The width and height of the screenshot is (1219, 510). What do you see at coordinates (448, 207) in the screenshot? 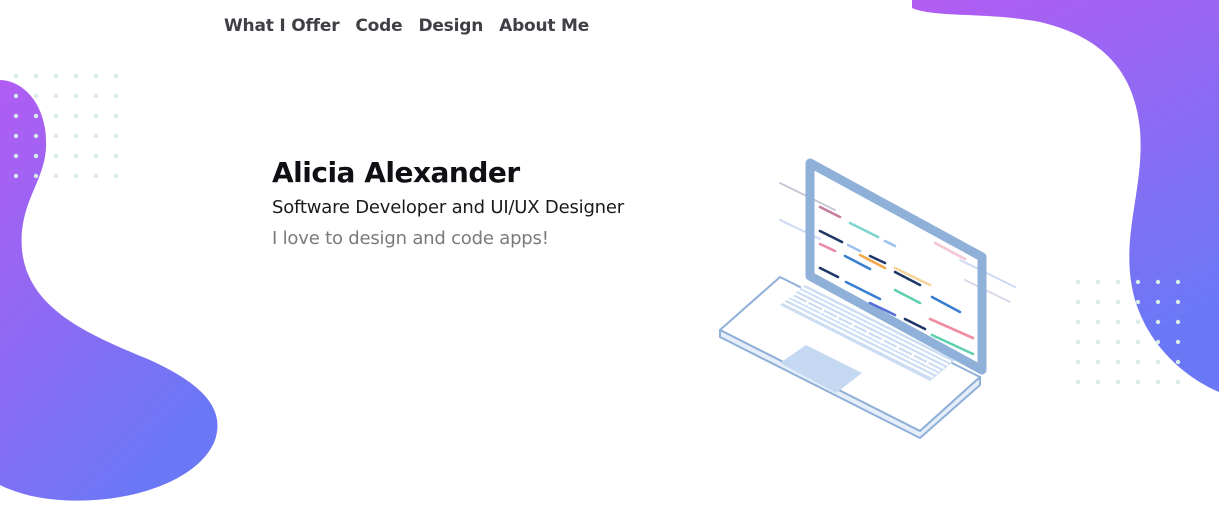
I see `hero-role: Software Developer and UI/UX Designer` at bounding box center [448, 207].